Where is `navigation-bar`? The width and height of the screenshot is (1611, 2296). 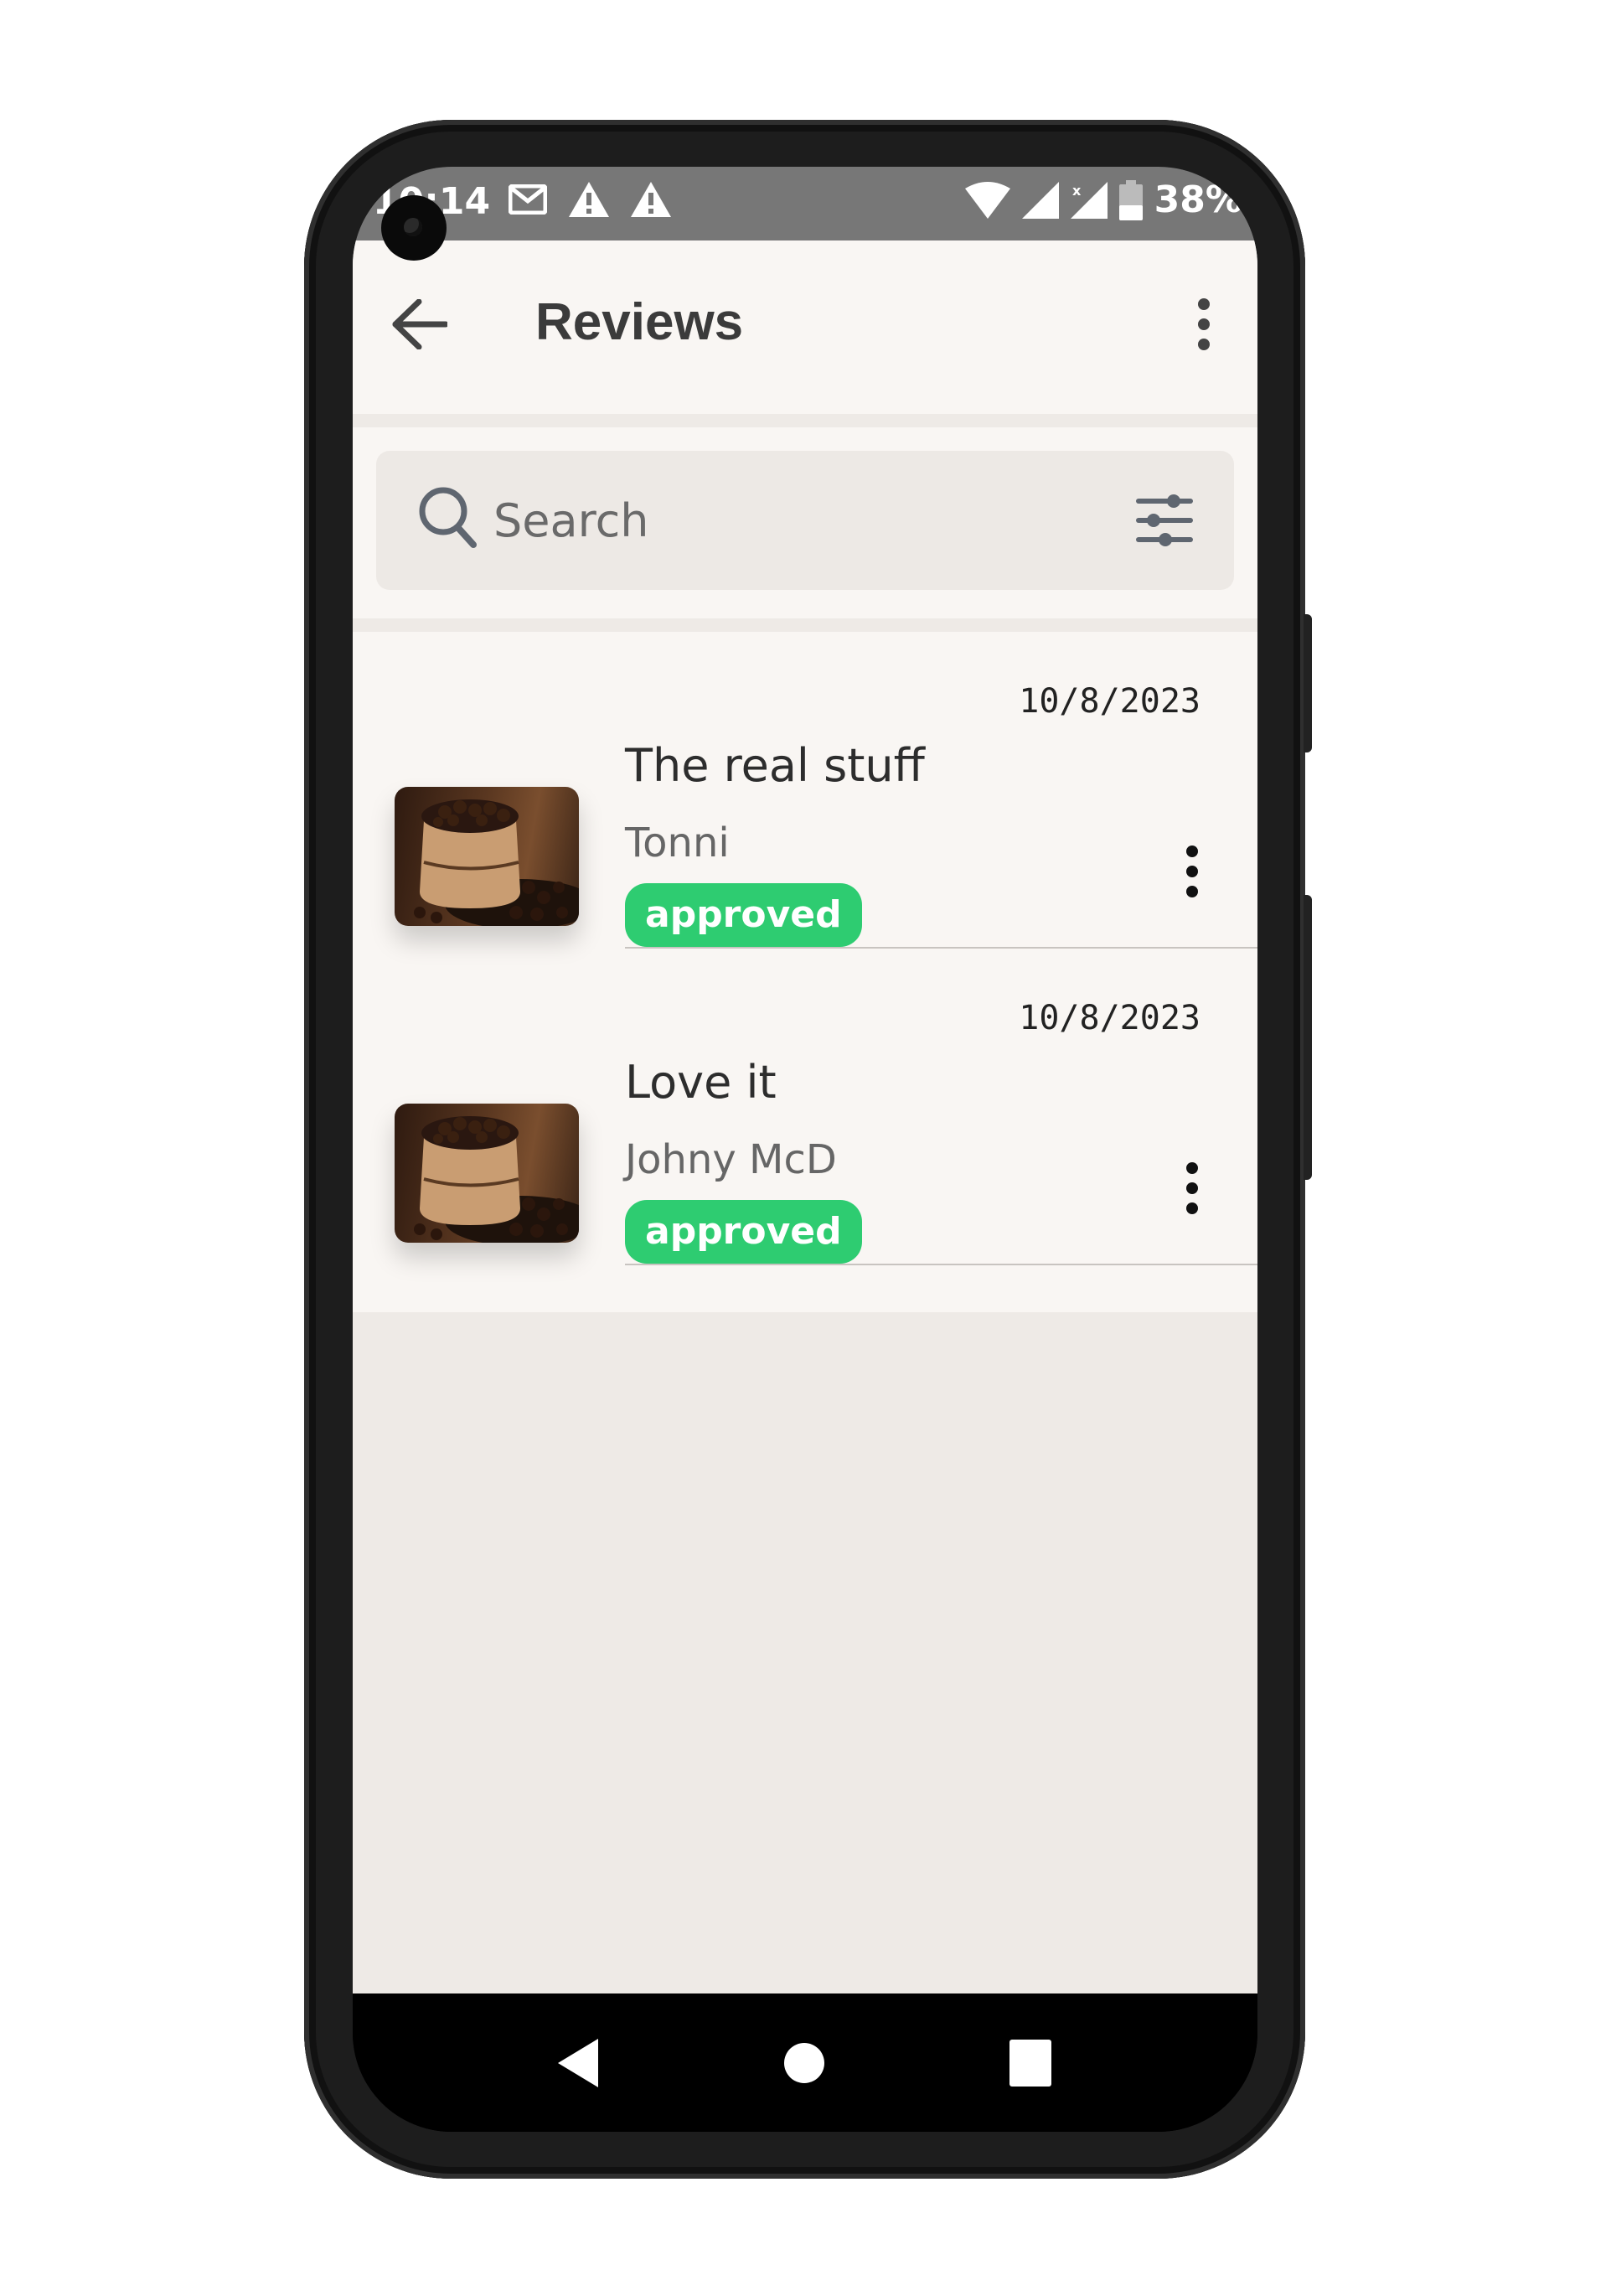
navigation-bar is located at coordinates (805, 2063).